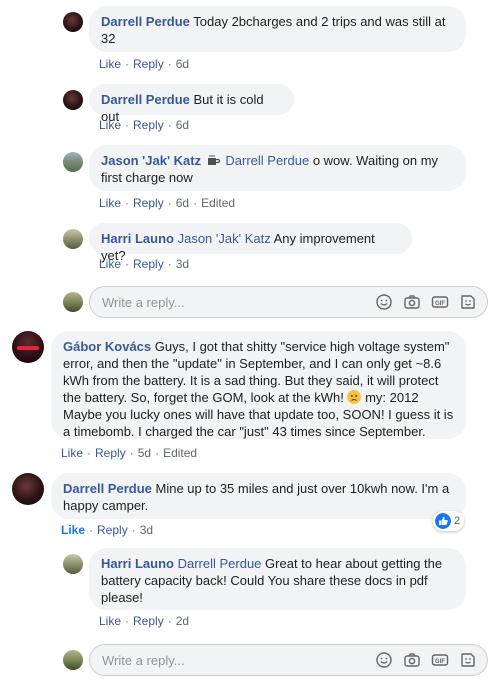  Describe the element at coordinates (191, 104) in the screenshot. I see `comment-bubble: Darrell Perdue But it is cold out` at that location.